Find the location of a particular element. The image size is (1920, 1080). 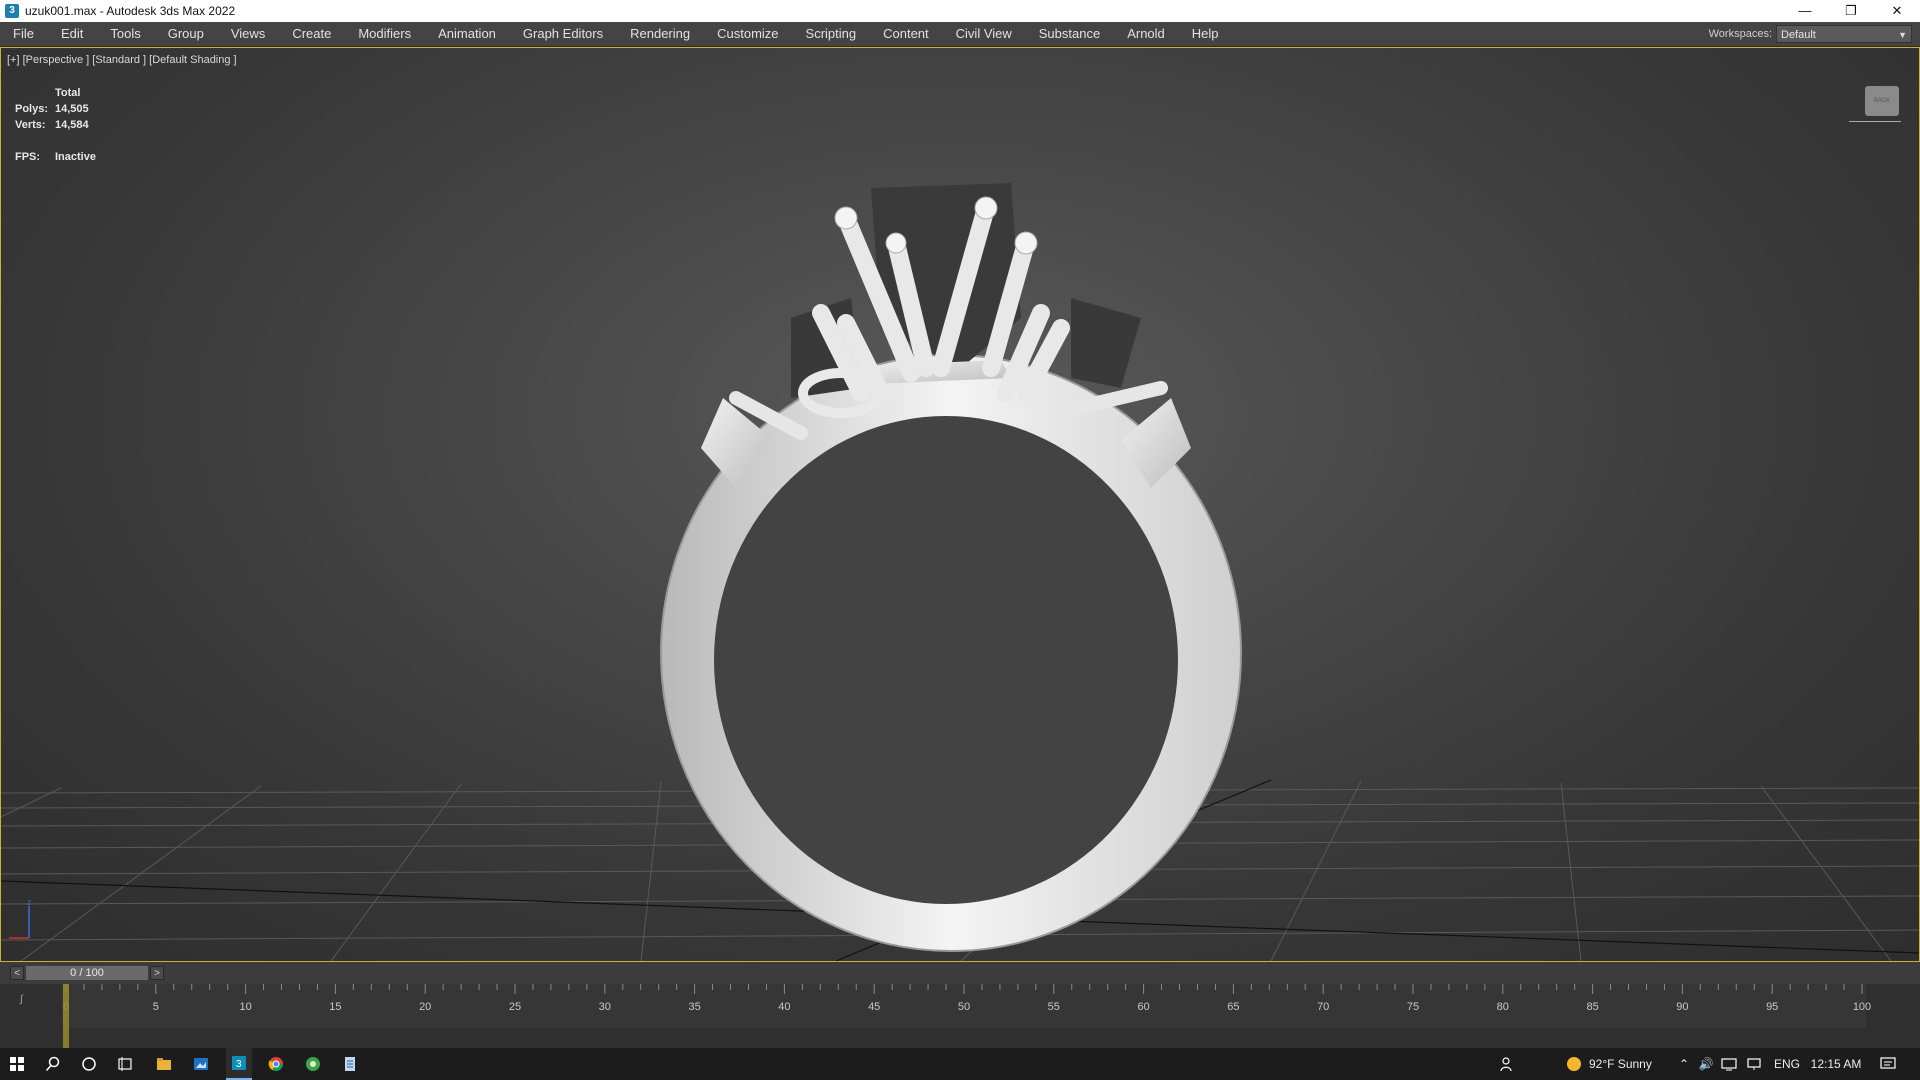

fps-label: FPS: is located at coordinates (28, 157).